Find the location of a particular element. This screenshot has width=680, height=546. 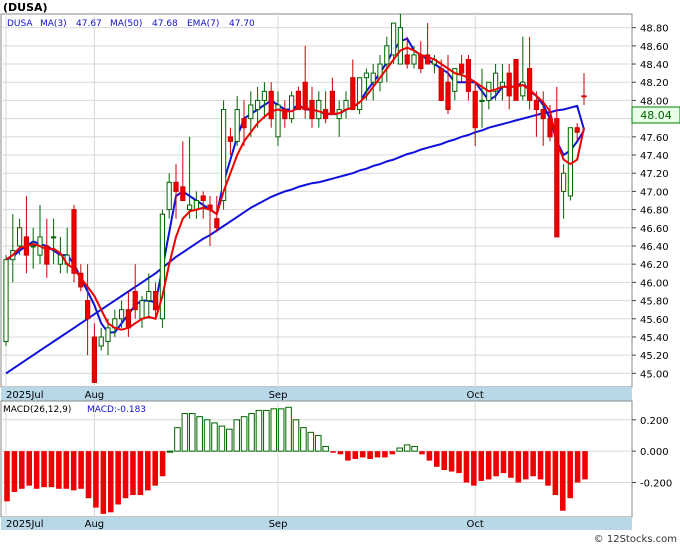

price-tick-label: 47.20 is located at coordinates (654, 174).